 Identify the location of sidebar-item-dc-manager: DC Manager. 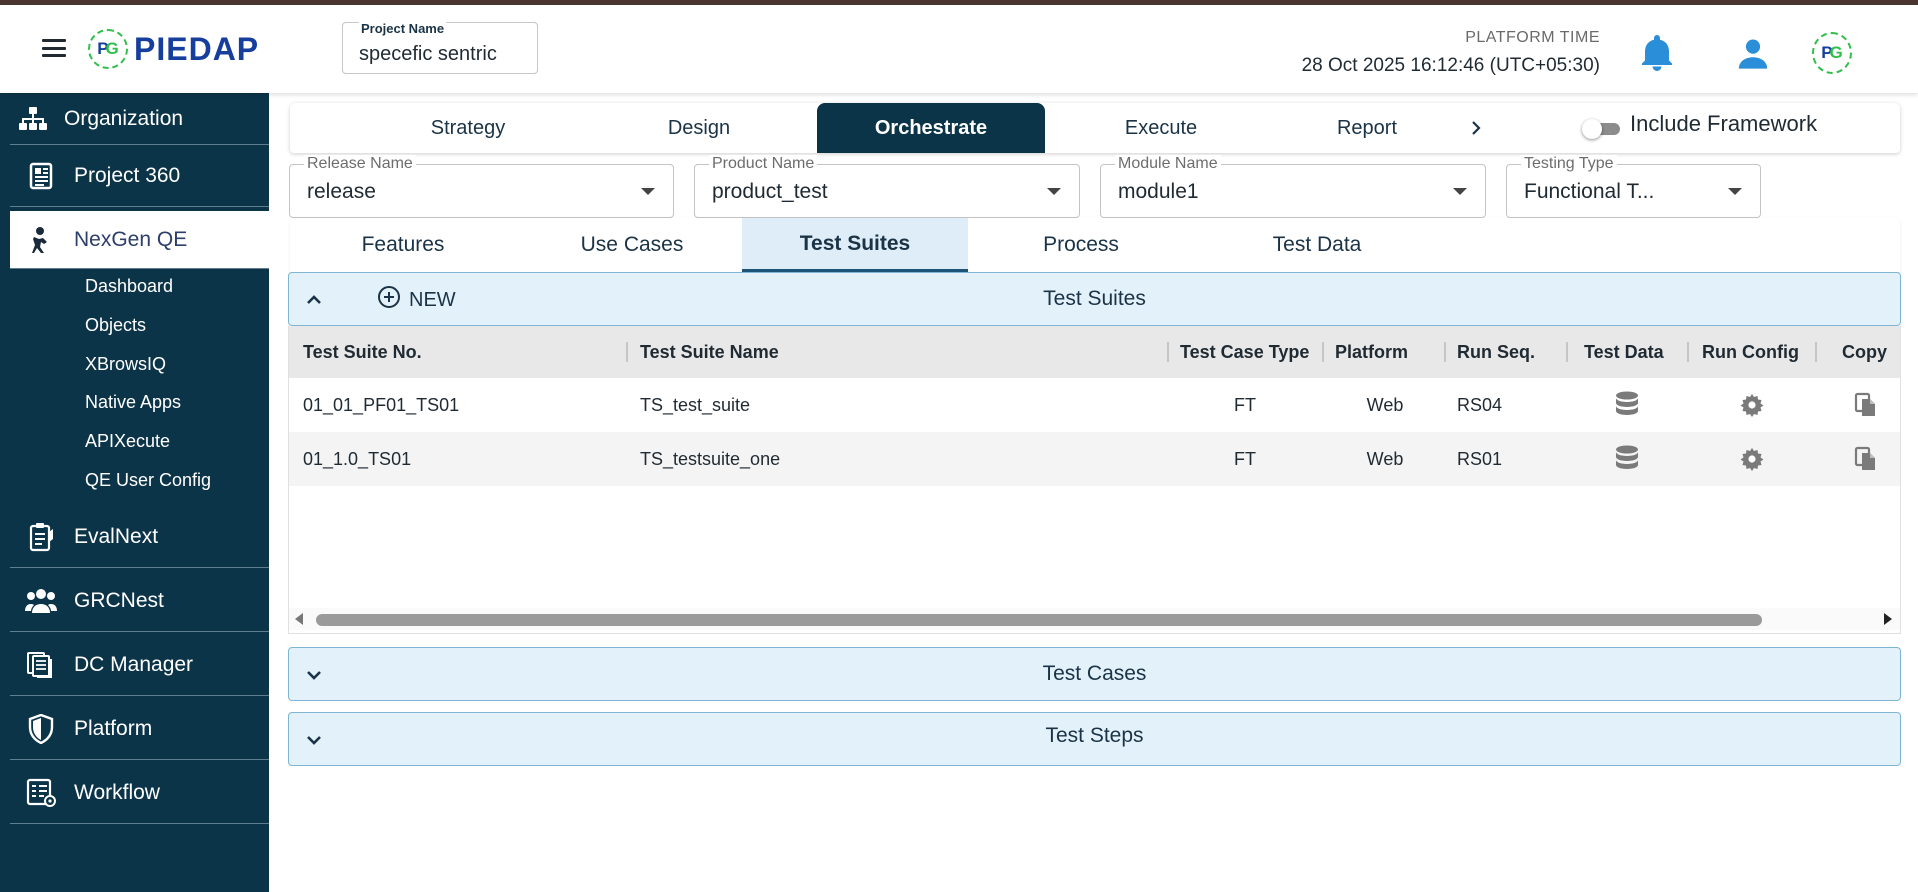
(139, 665).